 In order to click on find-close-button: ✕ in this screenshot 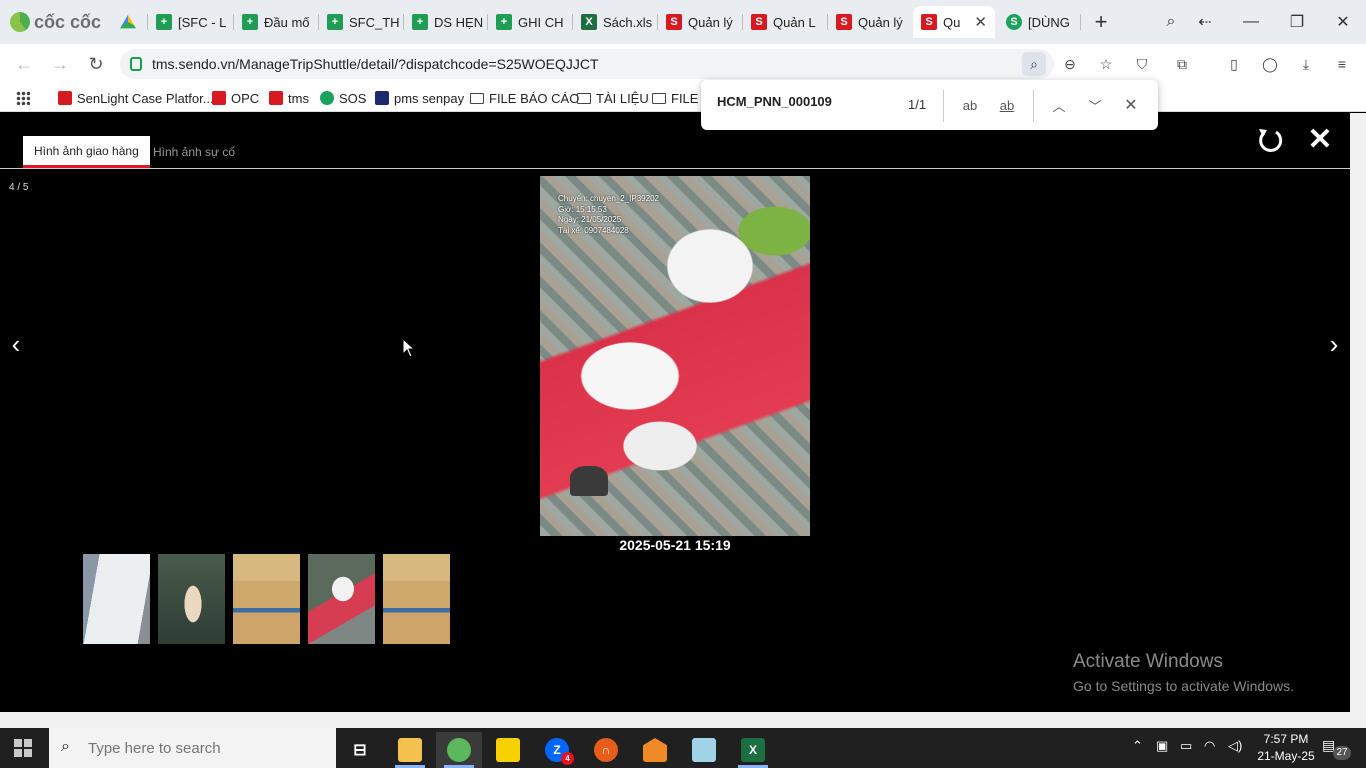, I will do `click(1131, 105)`.